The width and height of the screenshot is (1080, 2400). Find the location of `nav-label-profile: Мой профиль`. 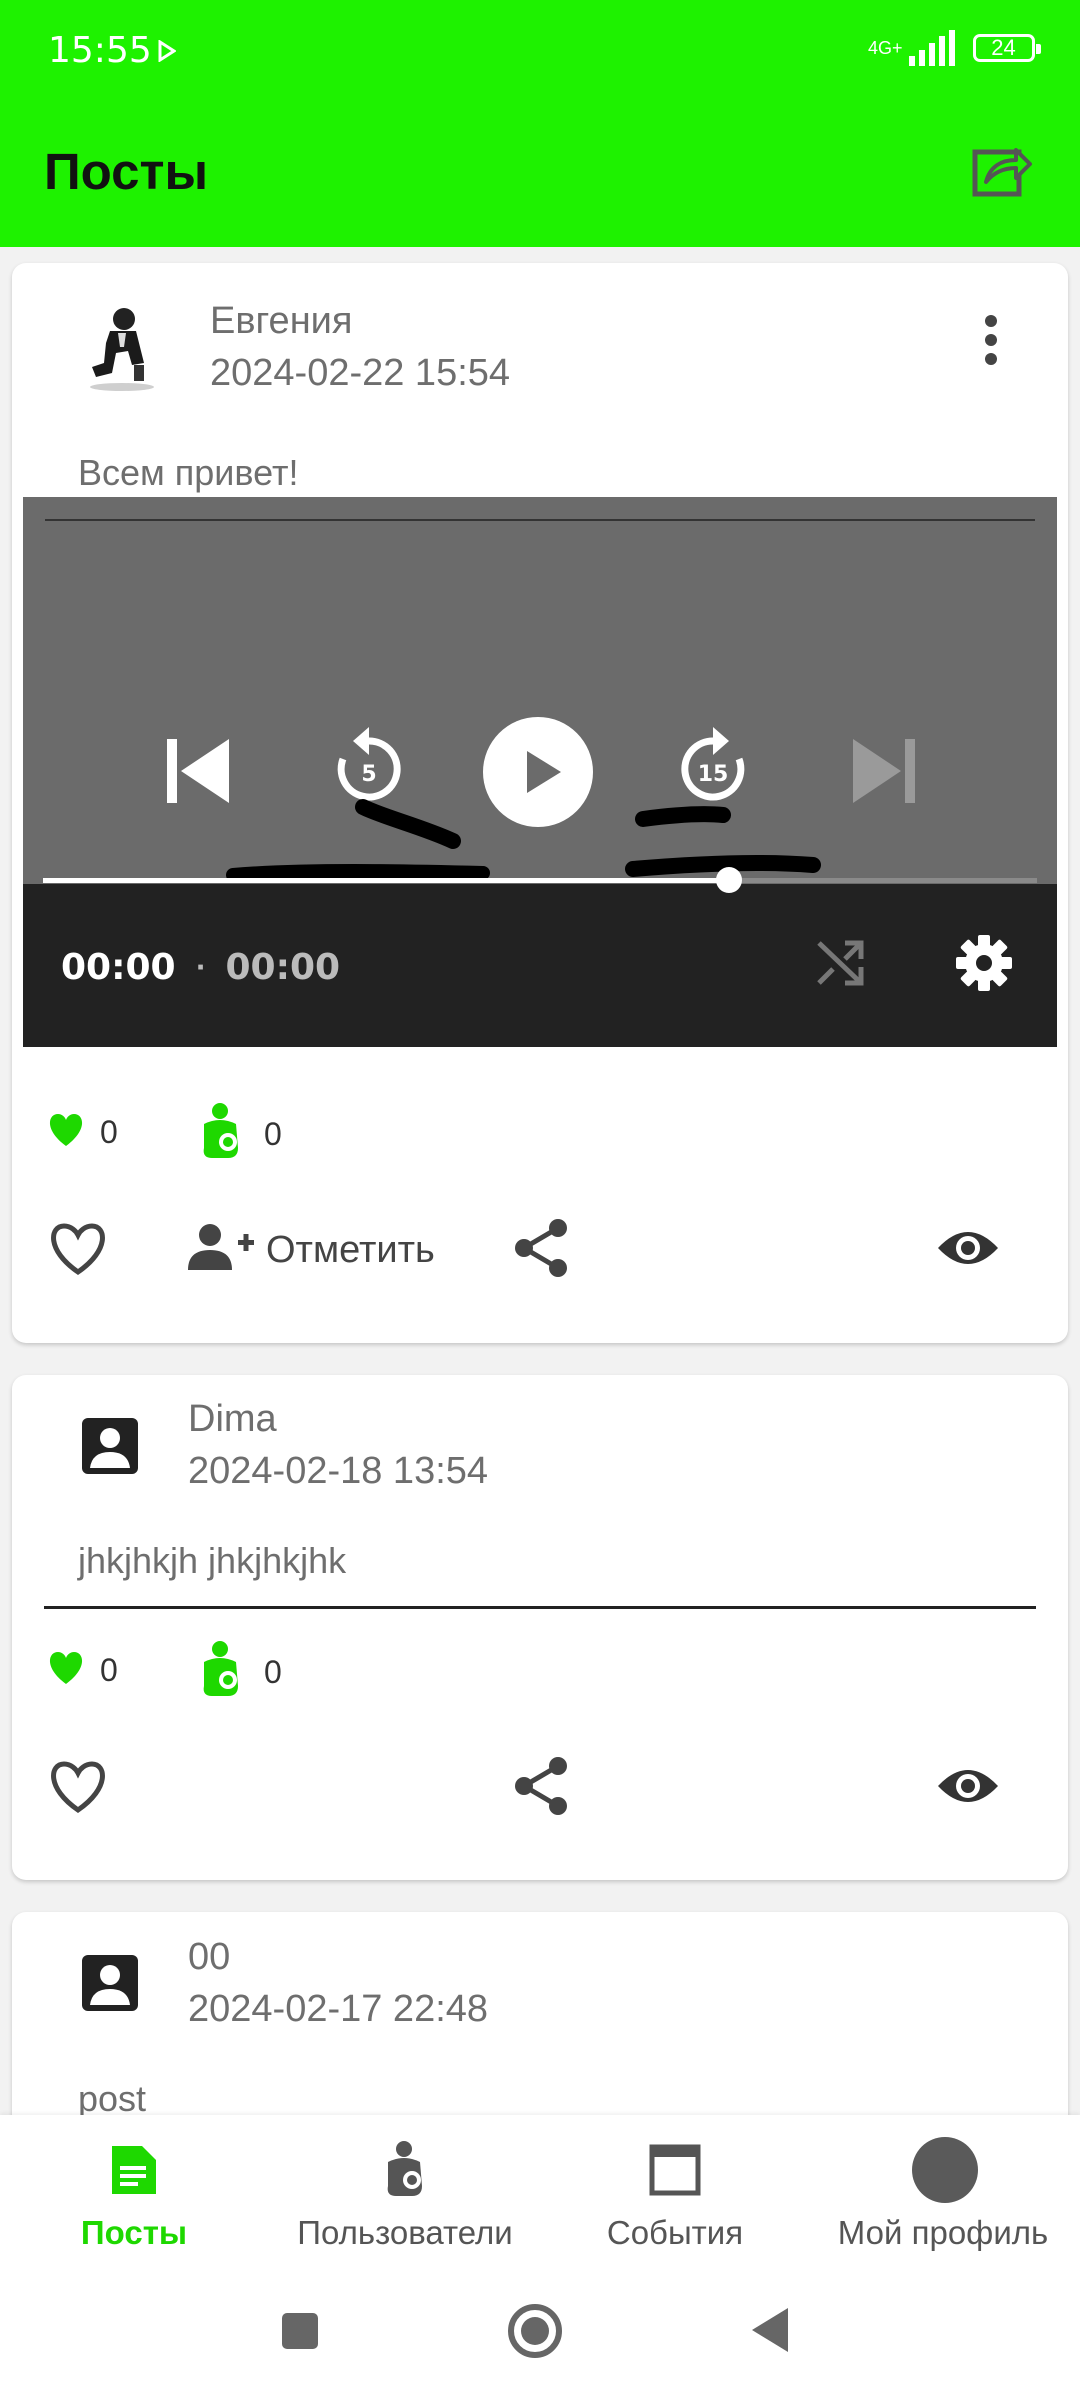

nav-label-profile: Мой профиль is located at coordinates (943, 2232).